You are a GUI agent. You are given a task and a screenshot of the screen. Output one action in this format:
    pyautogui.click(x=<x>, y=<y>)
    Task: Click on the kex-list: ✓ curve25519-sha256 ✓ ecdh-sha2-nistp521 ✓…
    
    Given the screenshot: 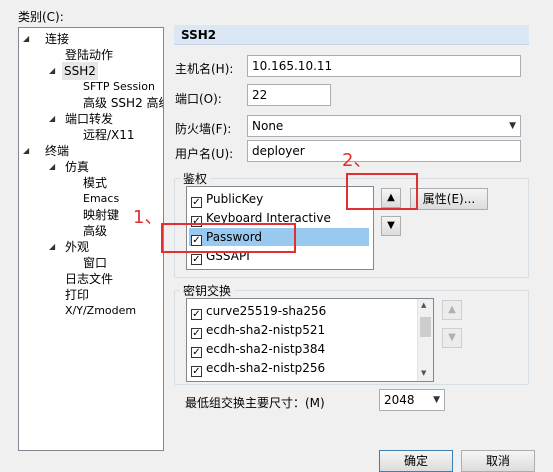 What is the action you would take?
    pyautogui.click(x=310, y=340)
    